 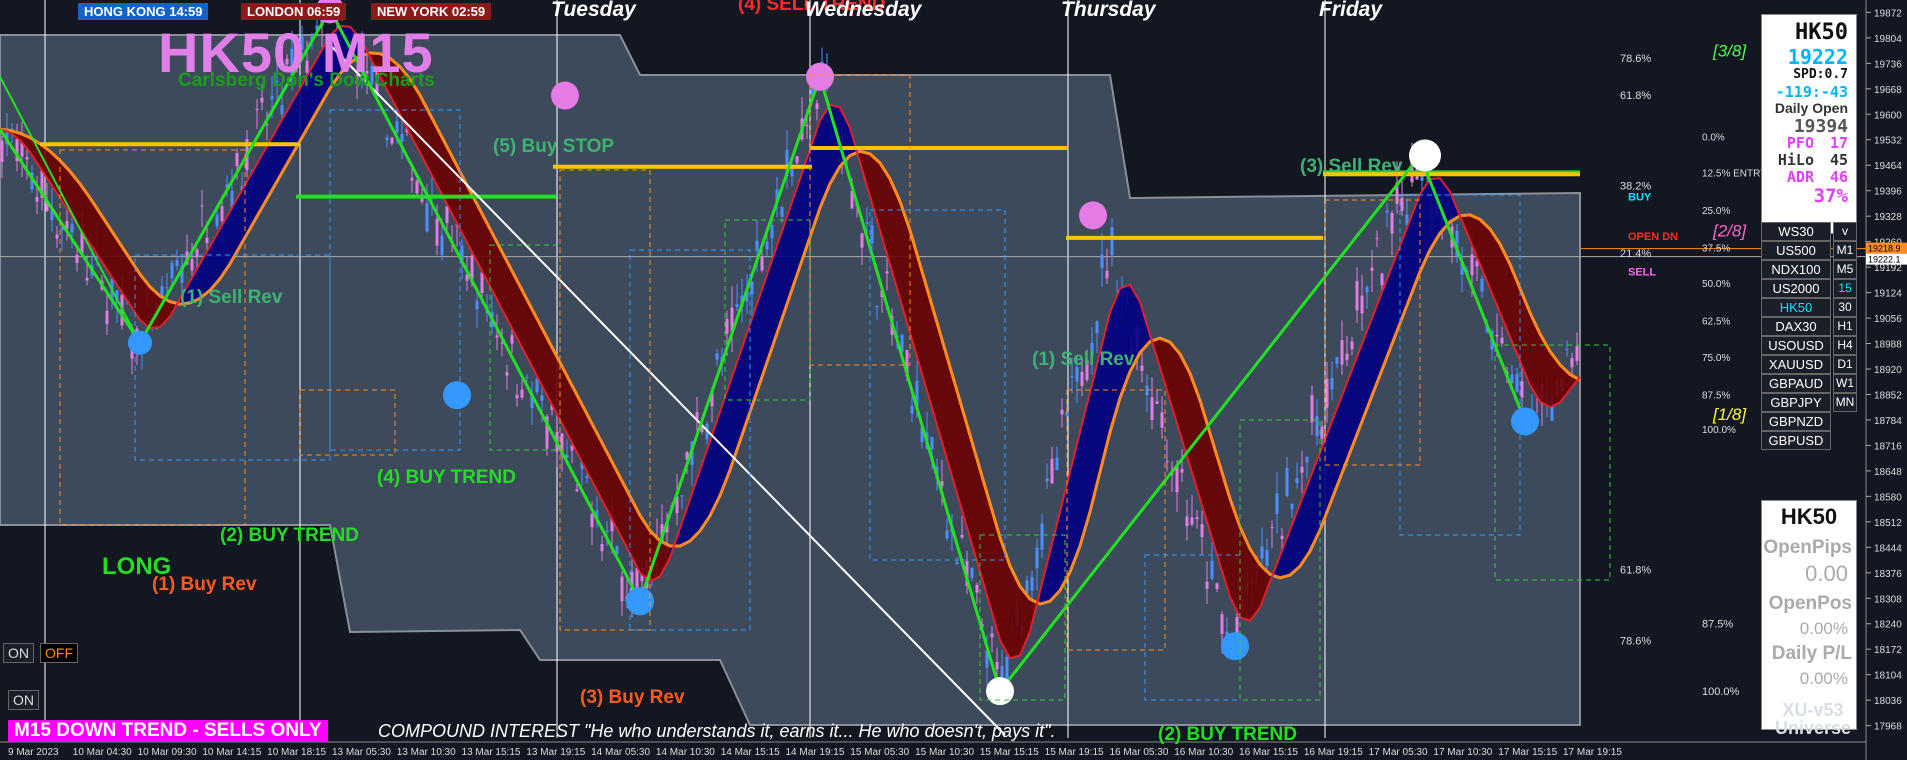 What do you see at coordinates (1845, 307) in the screenshot?
I see `timeframe-button-30: 30` at bounding box center [1845, 307].